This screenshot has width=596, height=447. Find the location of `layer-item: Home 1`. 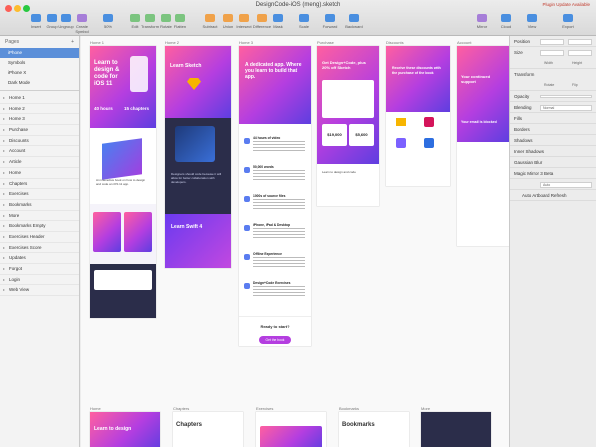

layer-item: Home 1 is located at coordinates (39, 98).